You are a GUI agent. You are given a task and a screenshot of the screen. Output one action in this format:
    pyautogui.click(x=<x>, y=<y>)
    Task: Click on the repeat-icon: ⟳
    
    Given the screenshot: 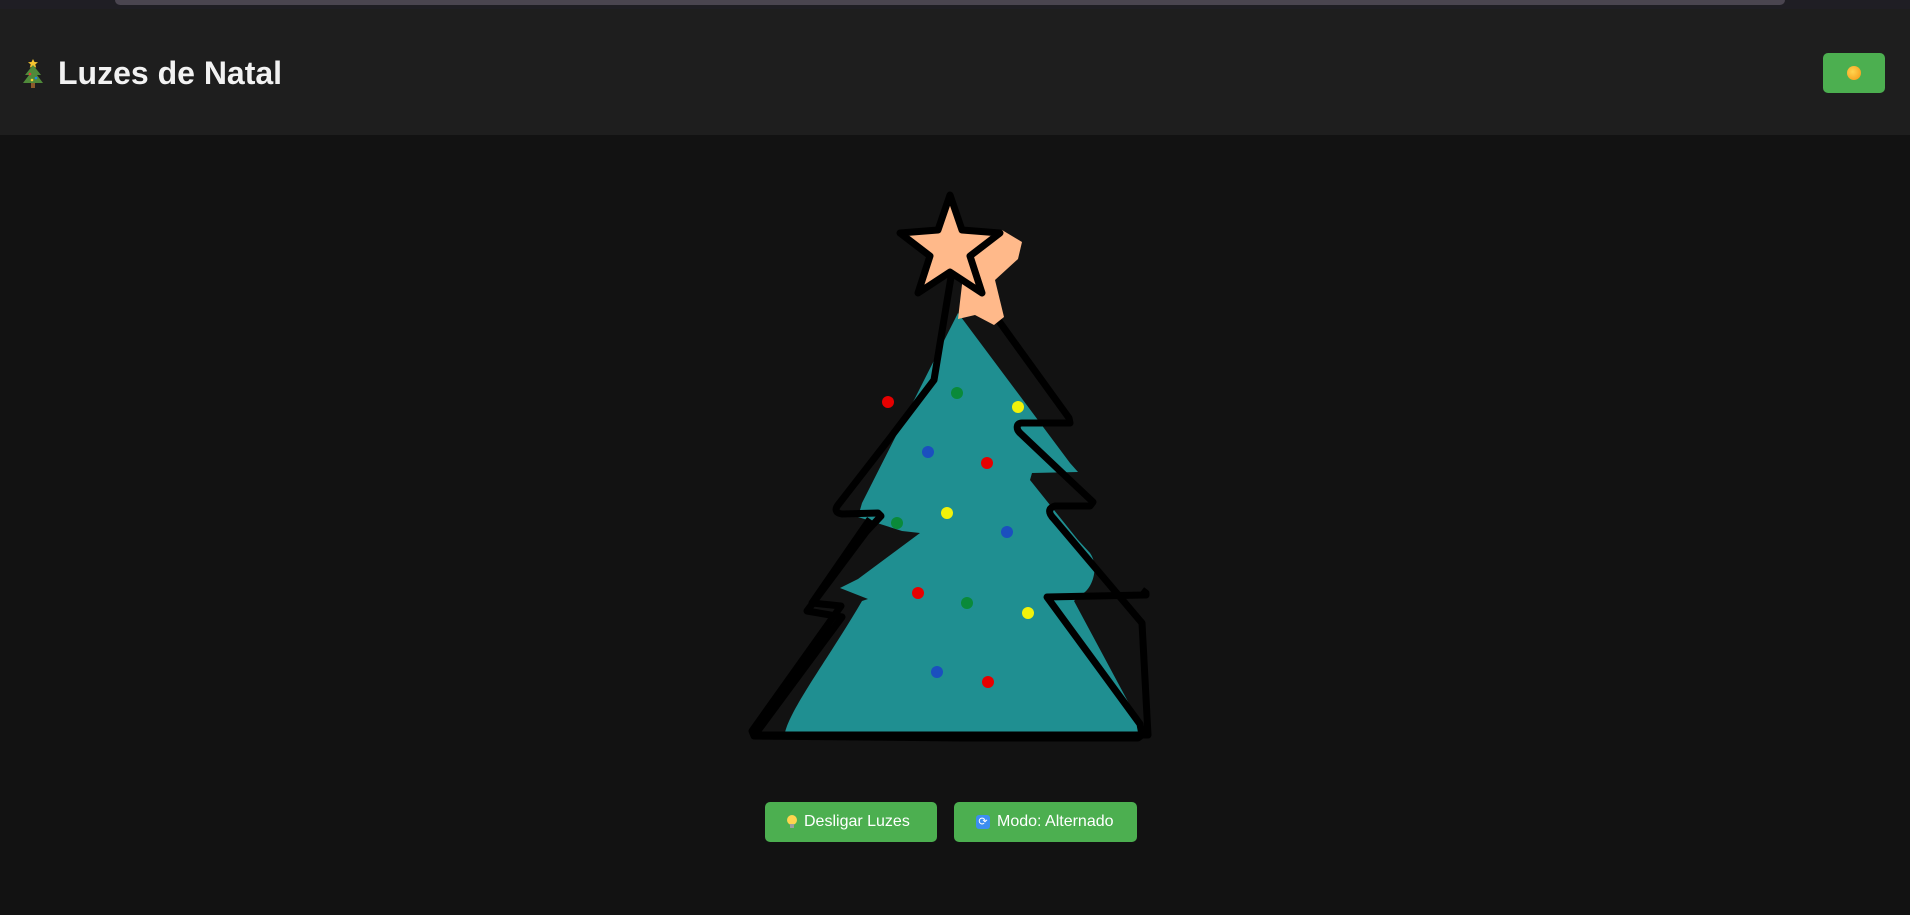 What is the action you would take?
    pyautogui.click(x=983, y=822)
    